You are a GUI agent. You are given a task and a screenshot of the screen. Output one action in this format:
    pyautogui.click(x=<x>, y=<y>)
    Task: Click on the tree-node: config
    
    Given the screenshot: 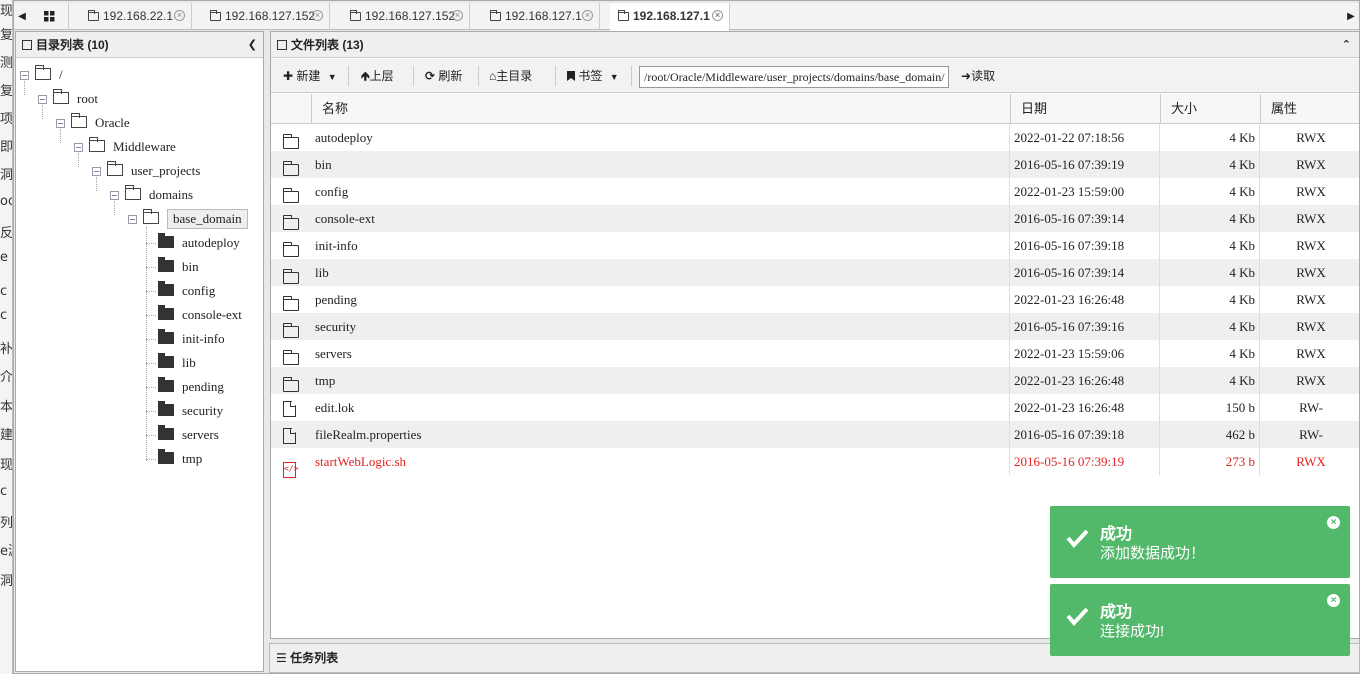 What is the action you would take?
    pyautogui.click(x=186, y=291)
    